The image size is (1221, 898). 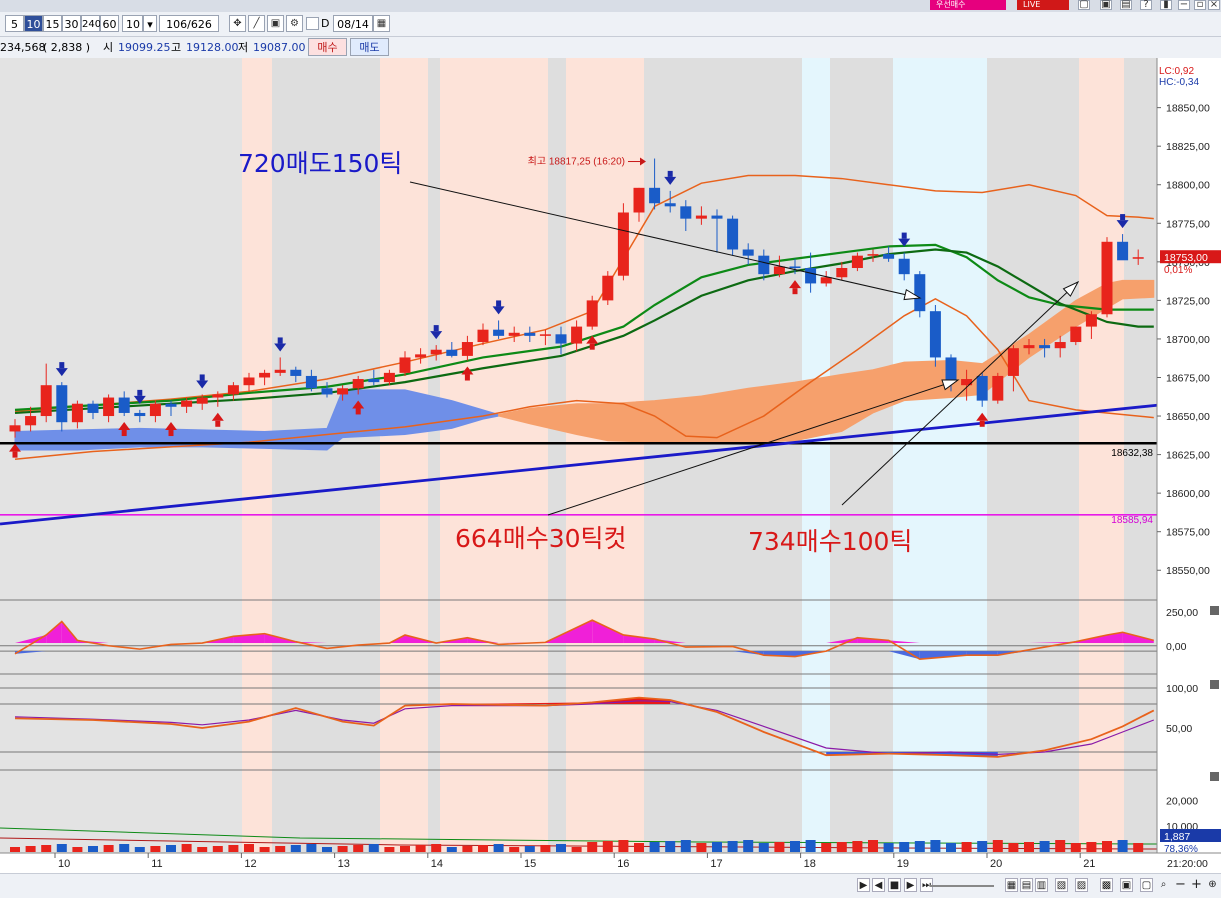 What do you see at coordinates (1184, 5) in the screenshot?
I see `minimize-icon: −` at bounding box center [1184, 5].